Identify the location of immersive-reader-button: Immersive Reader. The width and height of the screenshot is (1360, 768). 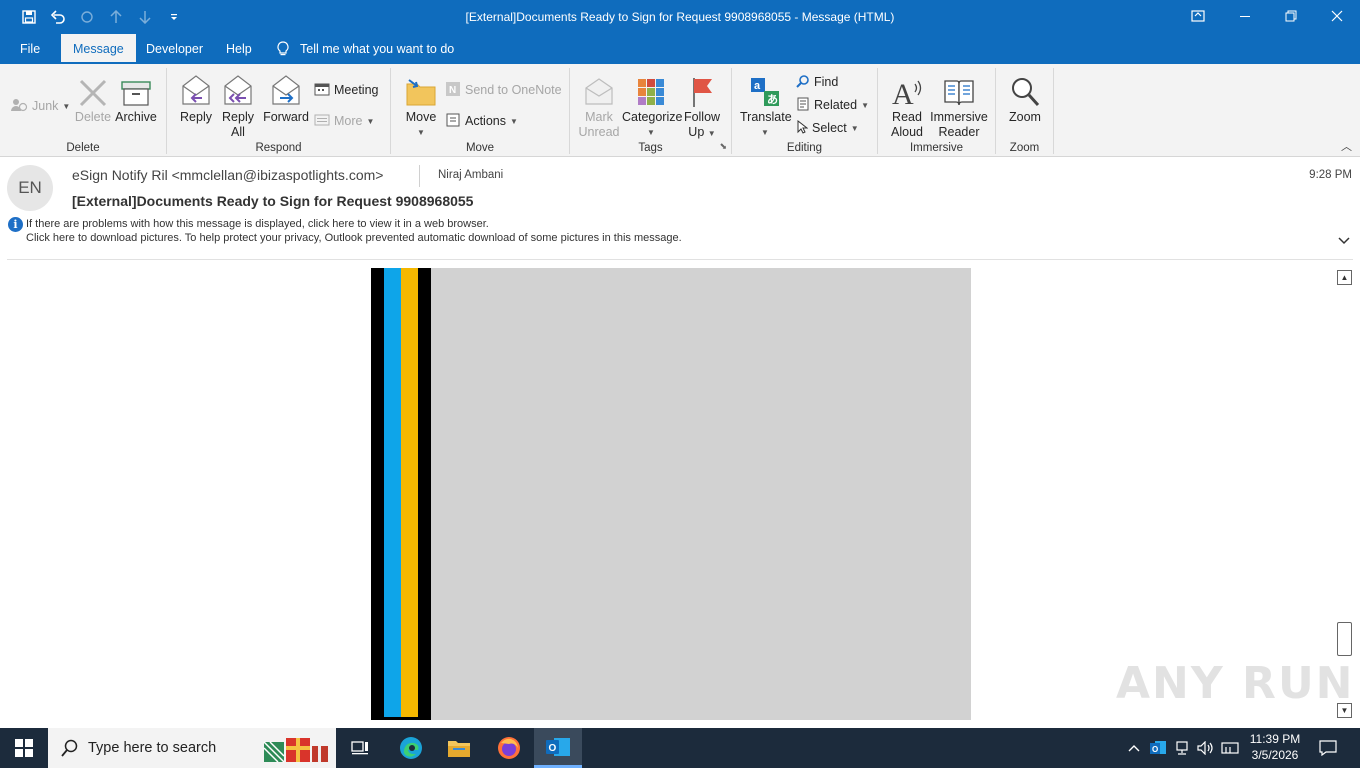
(959, 105).